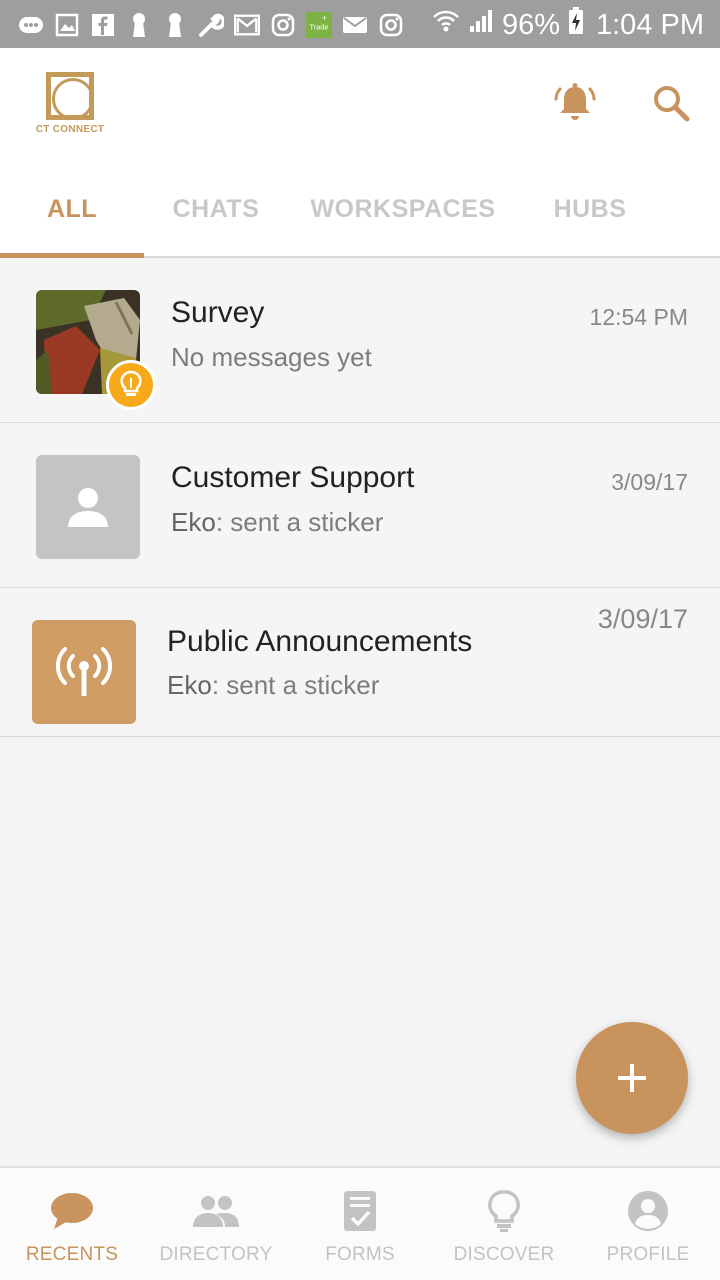  What do you see at coordinates (576, 25) in the screenshot?
I see `battery-charging-icon` at bounding box center [576, 25].